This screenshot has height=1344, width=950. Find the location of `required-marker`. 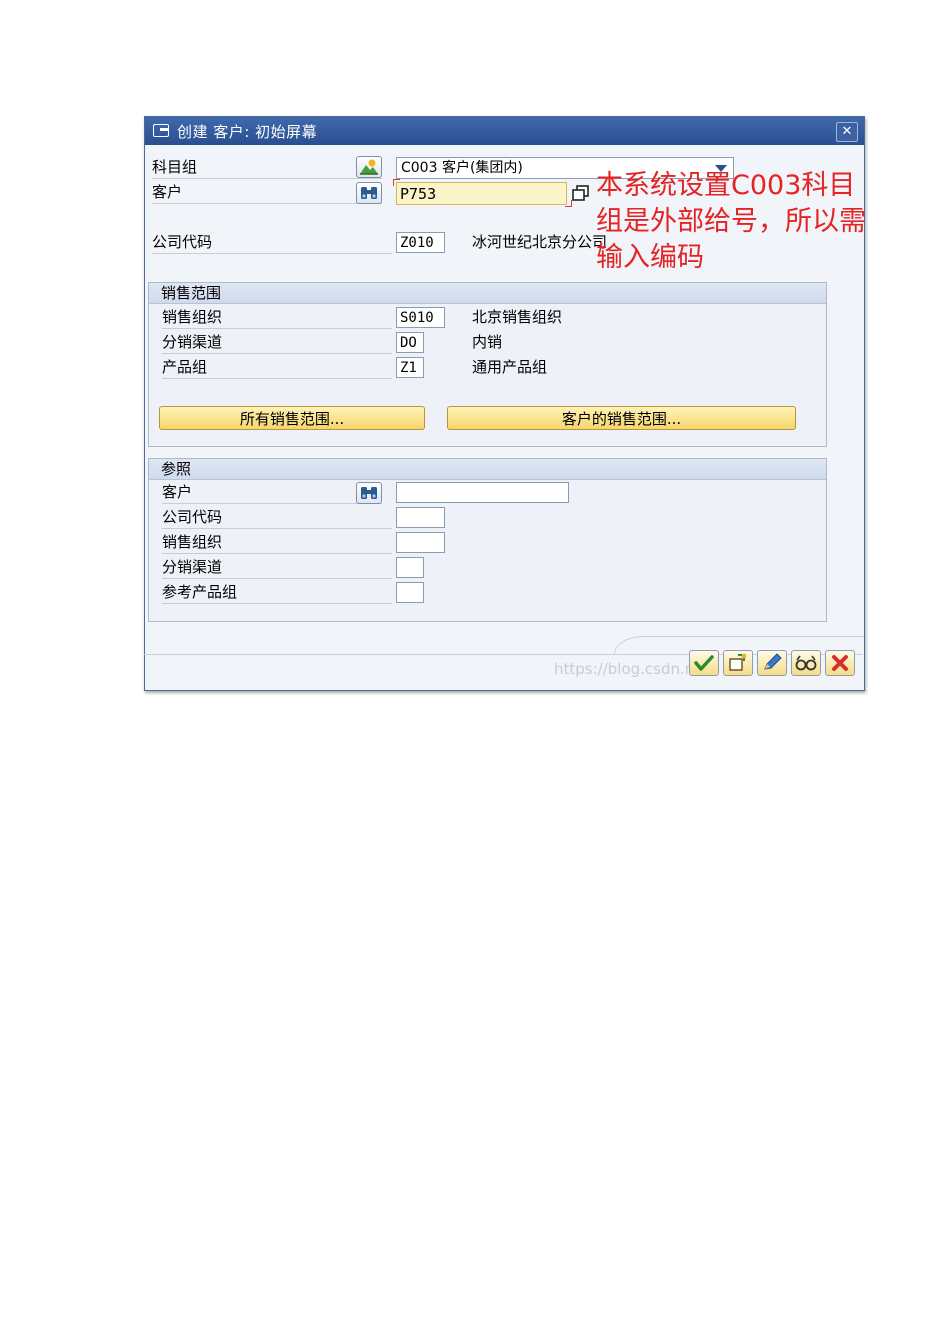

required-marker is located at coordinates (396, 182).